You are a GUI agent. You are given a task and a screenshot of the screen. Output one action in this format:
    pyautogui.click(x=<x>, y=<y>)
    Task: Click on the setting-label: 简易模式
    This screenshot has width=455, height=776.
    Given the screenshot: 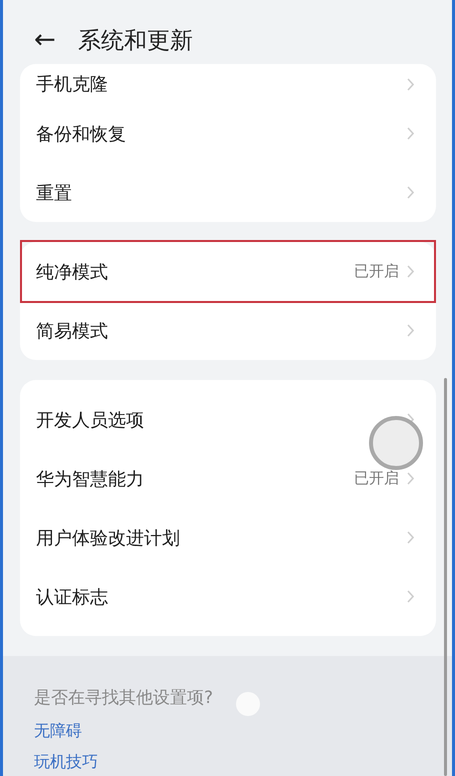 What is the action you would take?
    pyautogui.click(x=72, y=331)
    